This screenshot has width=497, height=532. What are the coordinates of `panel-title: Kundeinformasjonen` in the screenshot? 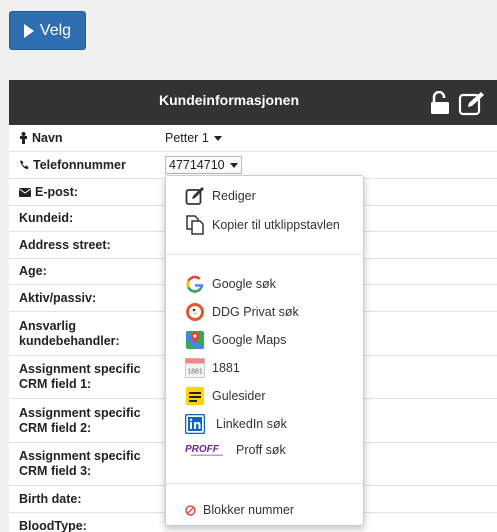 It's located at (228, 100).